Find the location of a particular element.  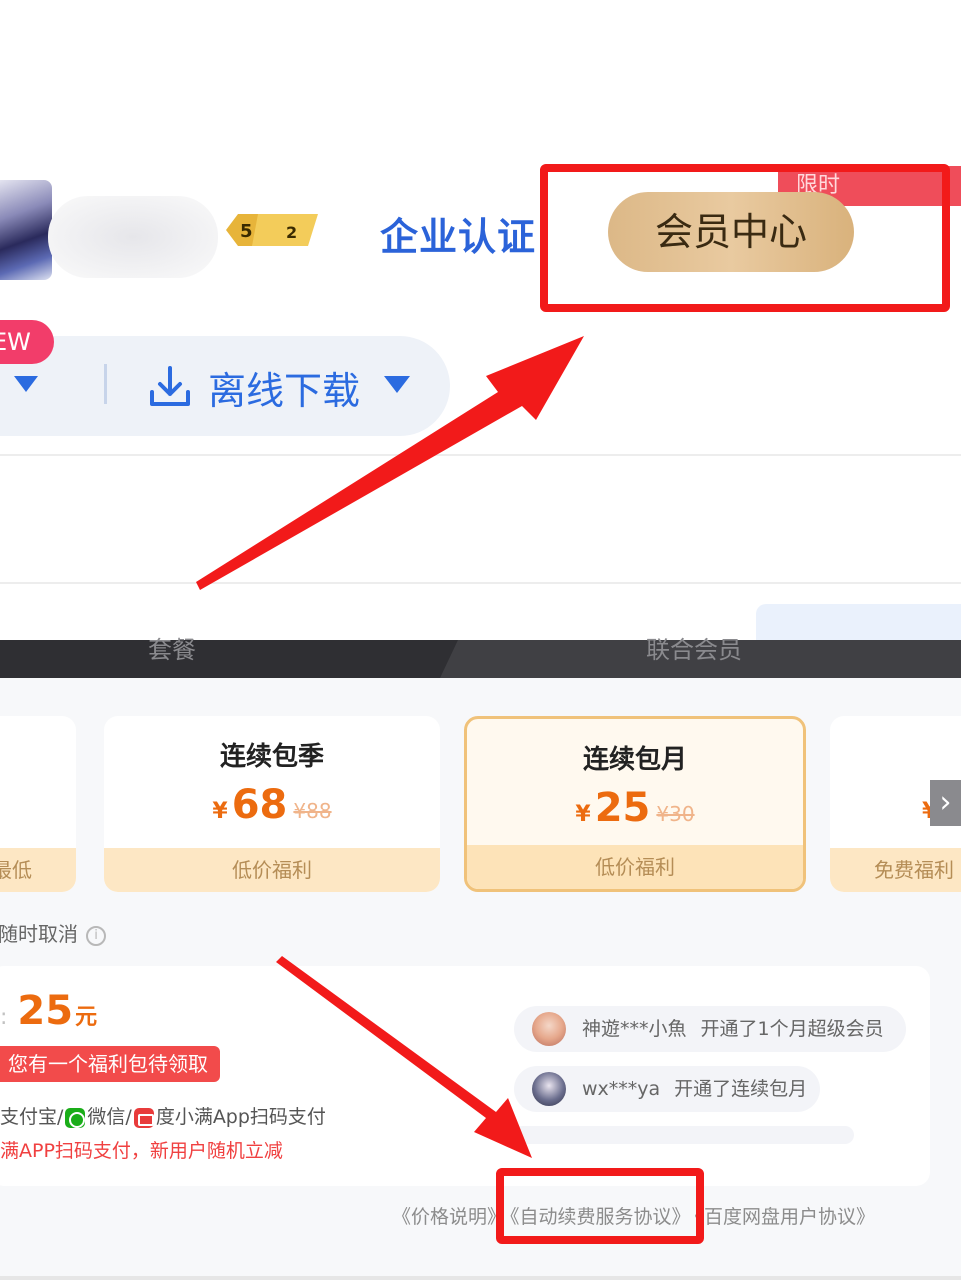

level-badge-left: 5 is located at coordinates (246, 231).